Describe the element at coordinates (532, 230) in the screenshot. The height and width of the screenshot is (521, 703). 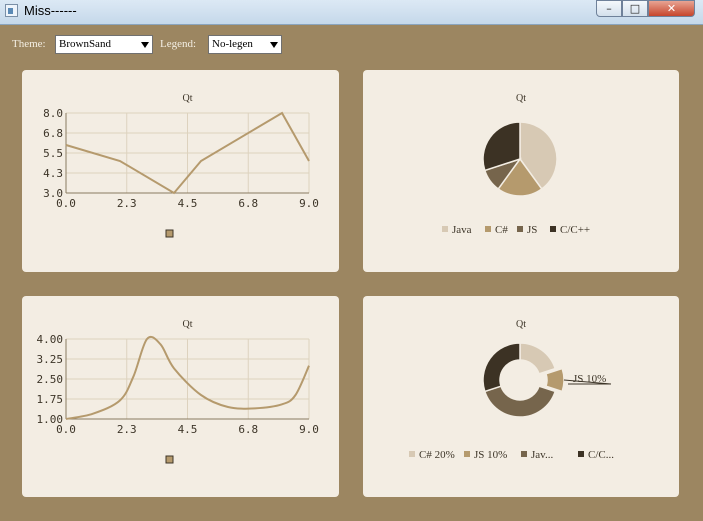
I see `legend-entry: JS` at that location.